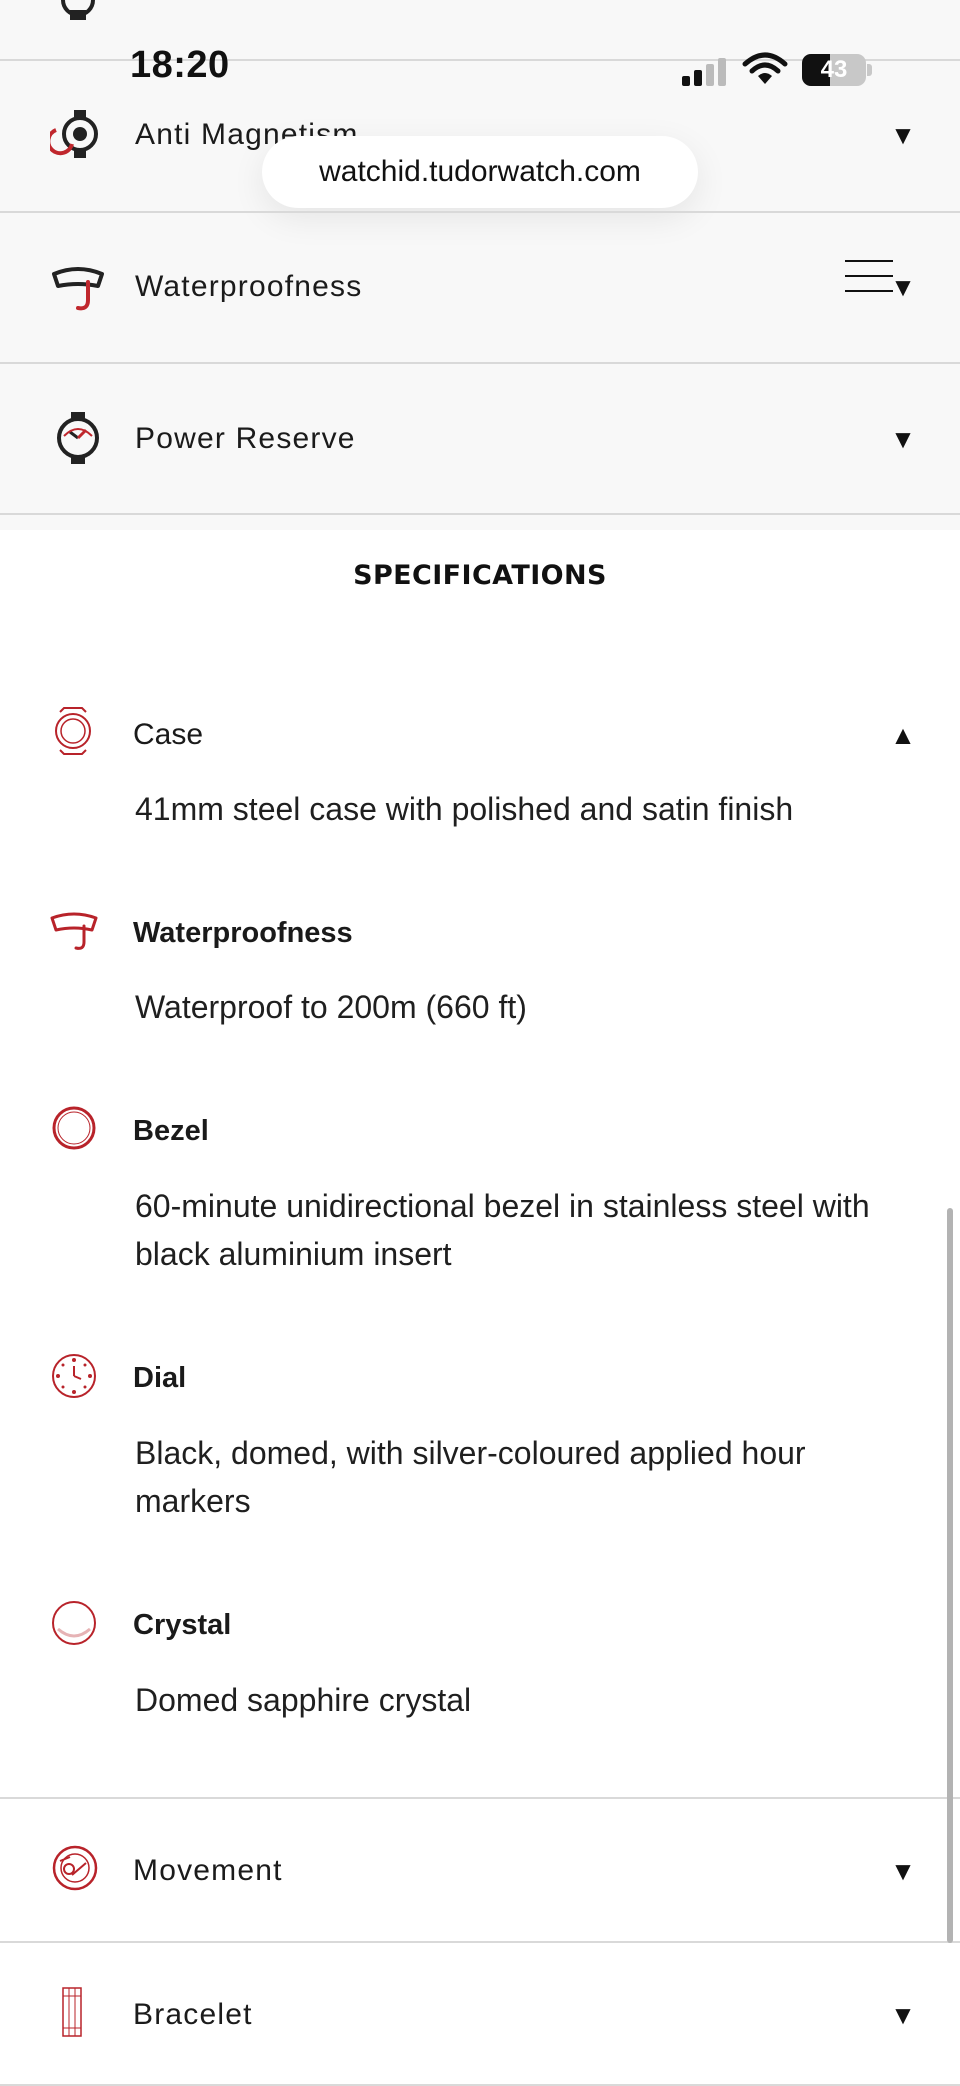 The image size is (960, 2086). Describe the element at coordinates (74, 1376) in the screenshot. I see `dial-icon` at that location.